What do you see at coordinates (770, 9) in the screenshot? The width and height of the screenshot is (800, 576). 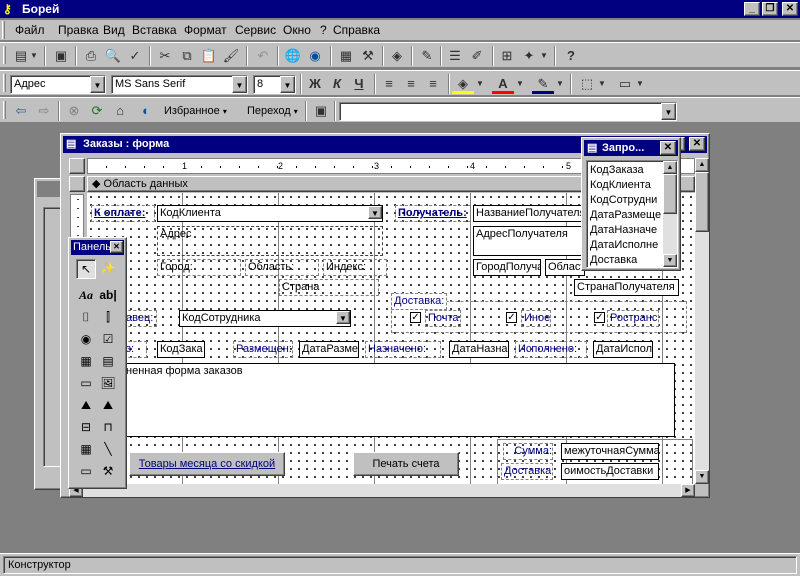 I see `restore-button: ❐` at bounding box center [770, 9].